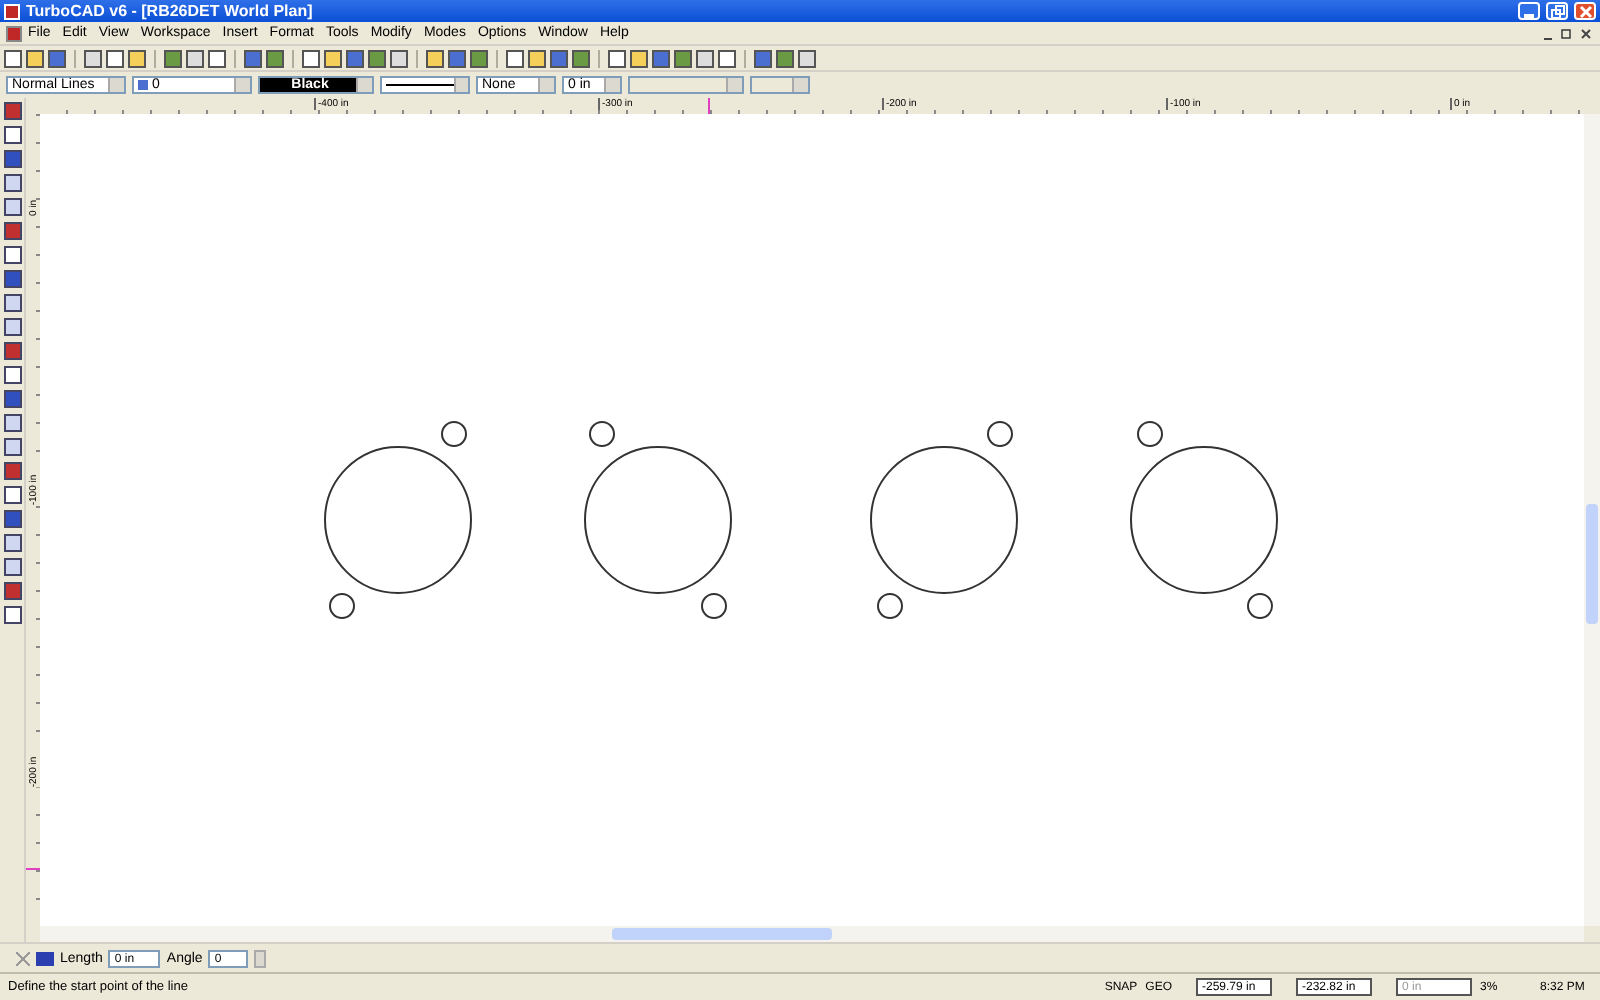 The height and width of the screenshot is (1000, 1600). Describe the element at coordinates (812, 934) in the screenshot. I see `horizontal-scrollbar` at that location.